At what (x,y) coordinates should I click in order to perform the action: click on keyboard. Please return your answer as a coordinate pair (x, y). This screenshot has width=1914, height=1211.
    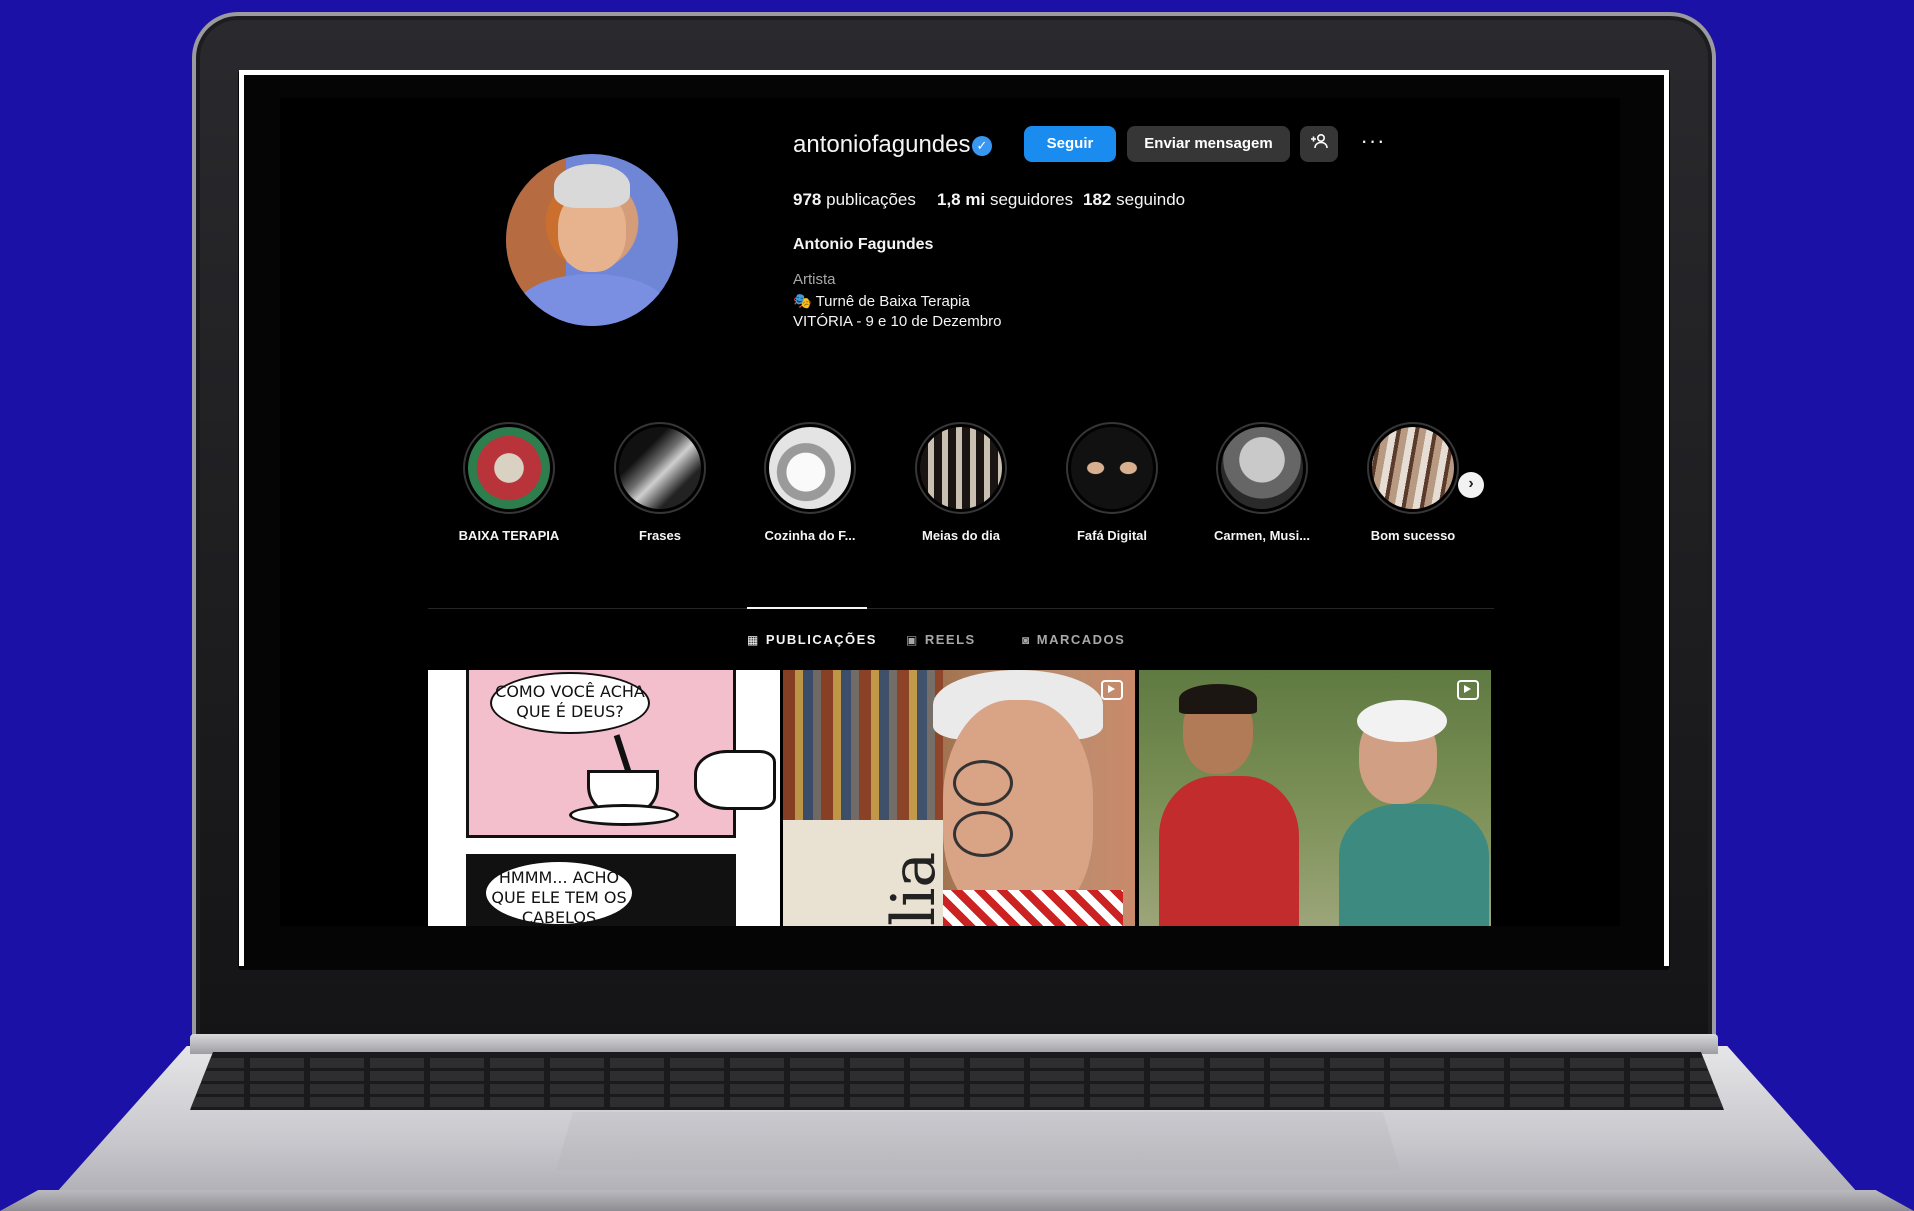
    Looking at the image, I should click on (957, 1081).